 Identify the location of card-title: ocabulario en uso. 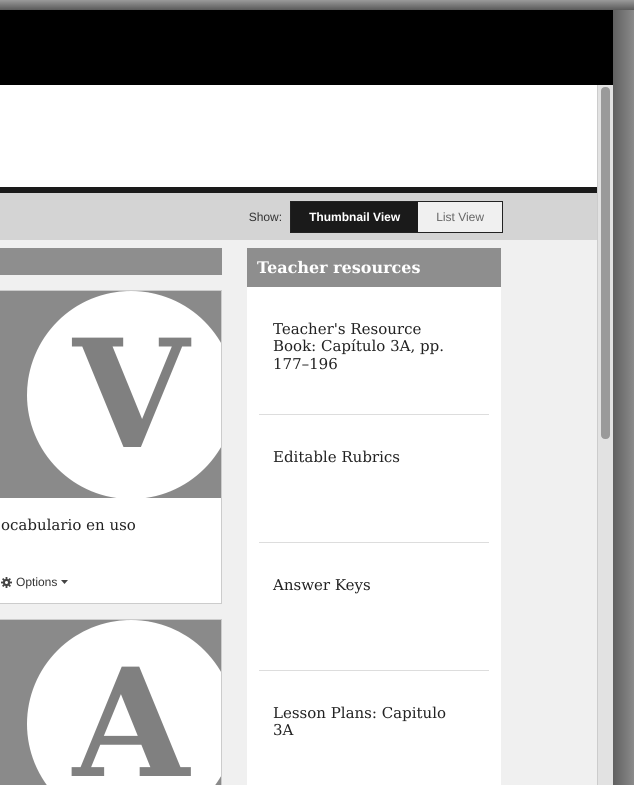
(68, 525).